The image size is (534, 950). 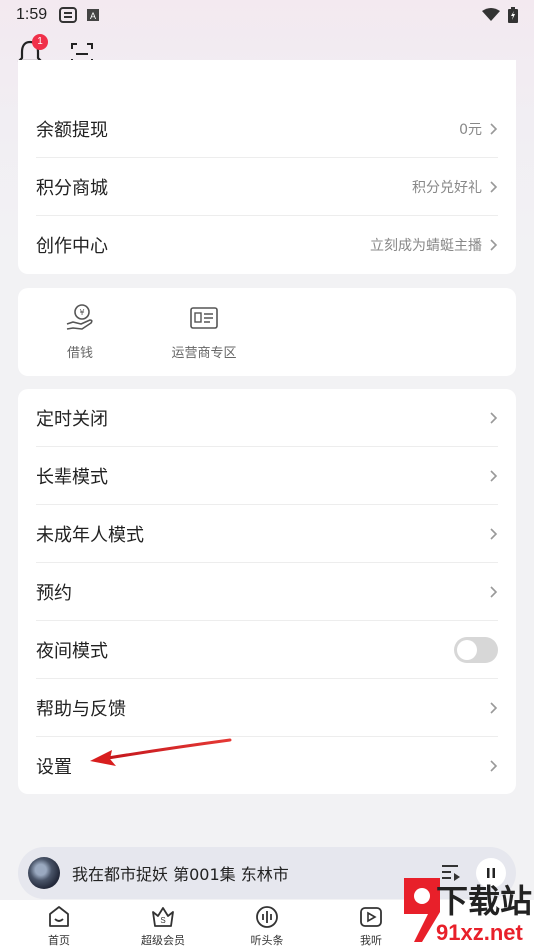 I want to click on player-title: 我在都市捉妖 第001集 东林市, so click(x=180, y=874).